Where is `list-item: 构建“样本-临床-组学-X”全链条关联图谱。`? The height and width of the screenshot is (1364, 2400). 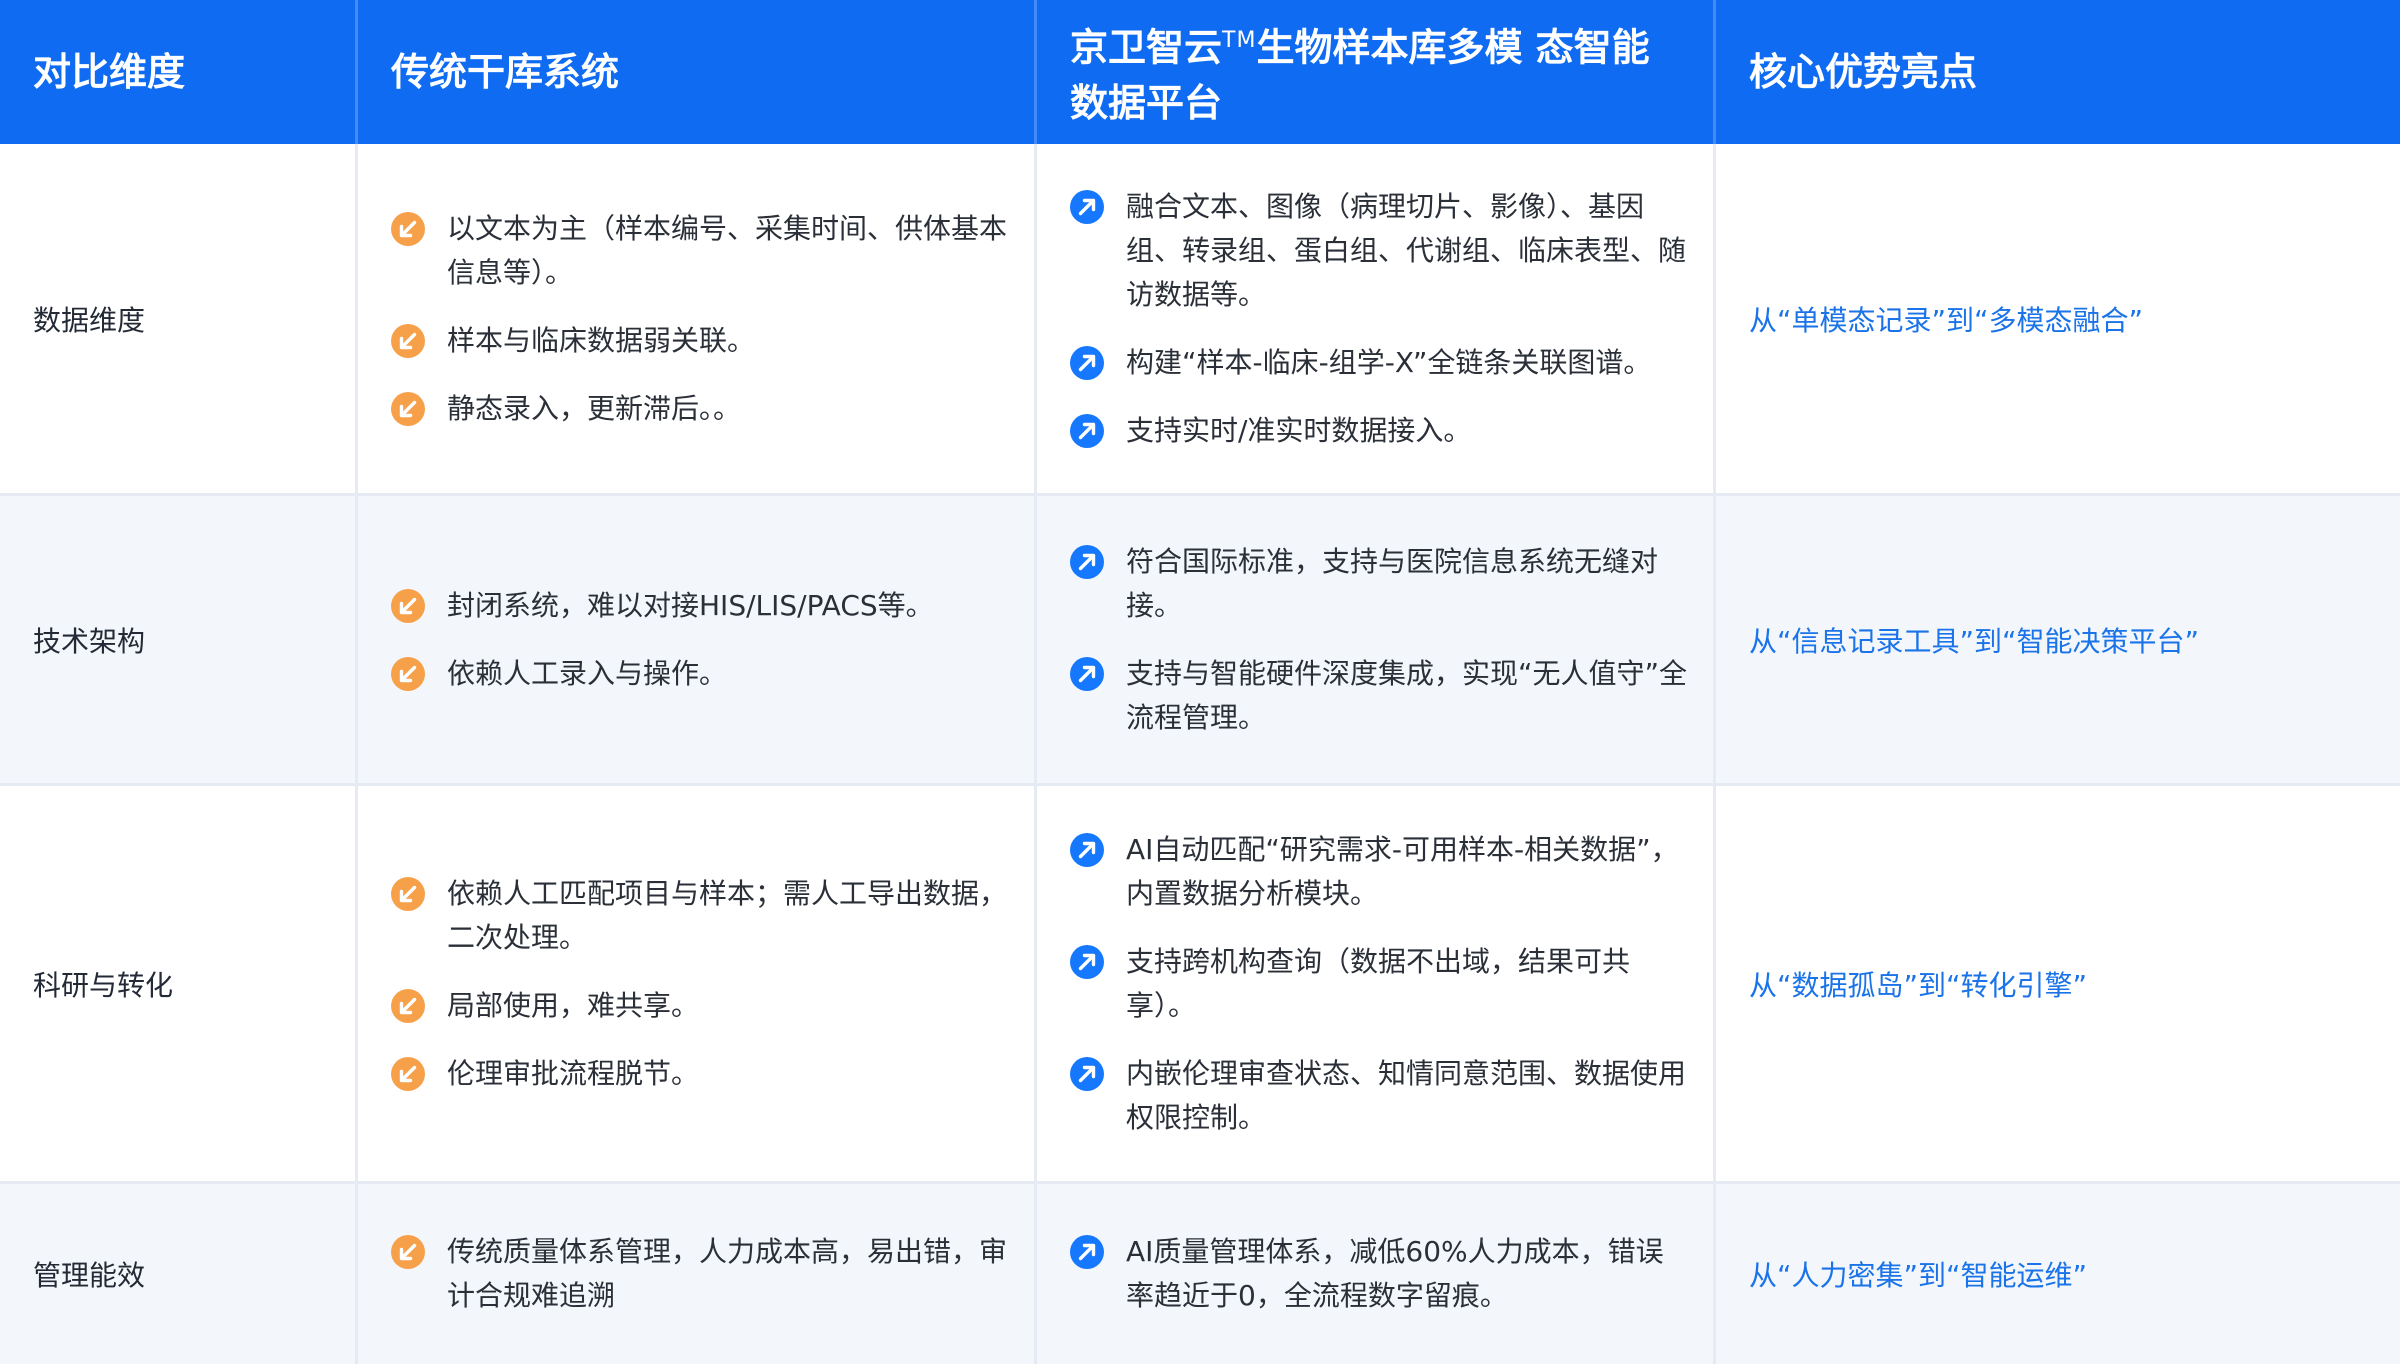
list-item: 构建“样本-临床-组学-X”全链条关联图谱。 is located at coordinates (1378, 363).